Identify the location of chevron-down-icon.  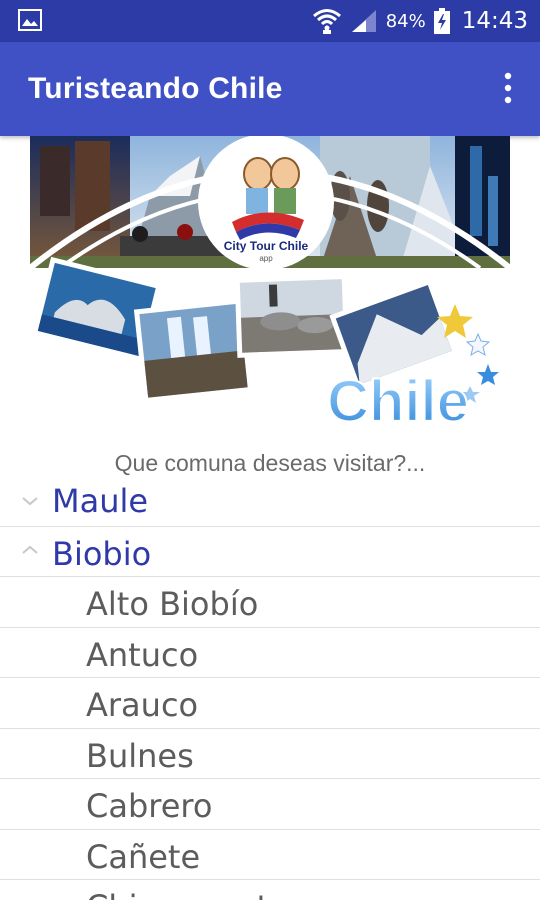
(30, 501).